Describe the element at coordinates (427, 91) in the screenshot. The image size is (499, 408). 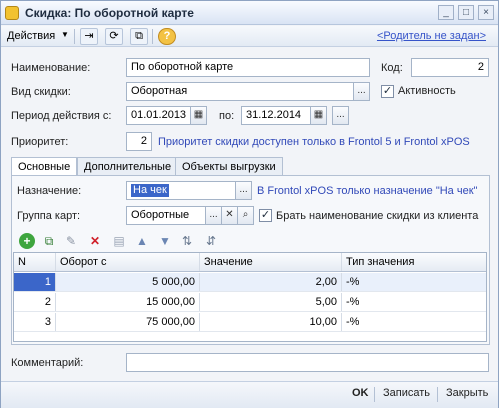
I see `active-label: Активность` at that location.